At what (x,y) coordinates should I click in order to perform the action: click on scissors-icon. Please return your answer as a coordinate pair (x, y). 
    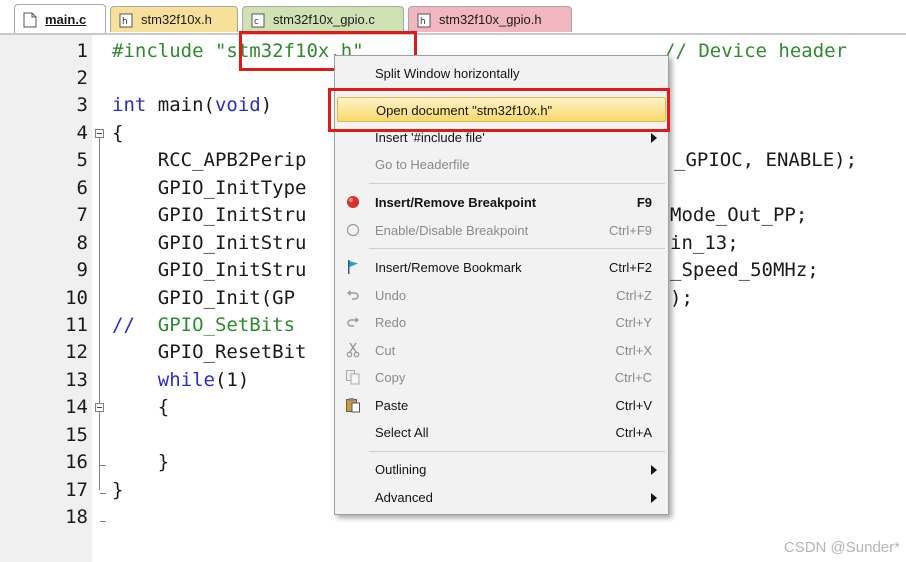
    Looking at the image, I should click on (353, 350).